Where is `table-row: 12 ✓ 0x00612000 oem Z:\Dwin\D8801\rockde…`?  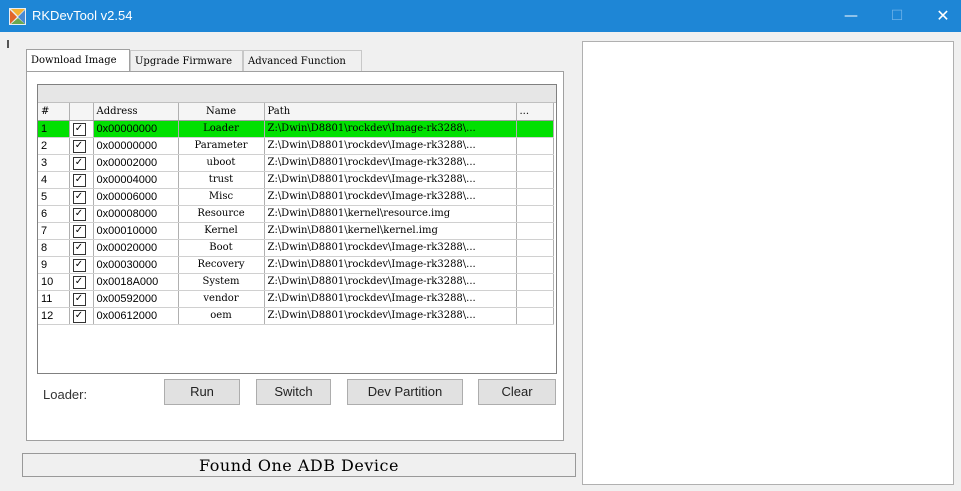 table-row: 12 ✓ 0x00612000 oem Z:\Dwin\D8801\rockde… is located at coordinates (296, 316).